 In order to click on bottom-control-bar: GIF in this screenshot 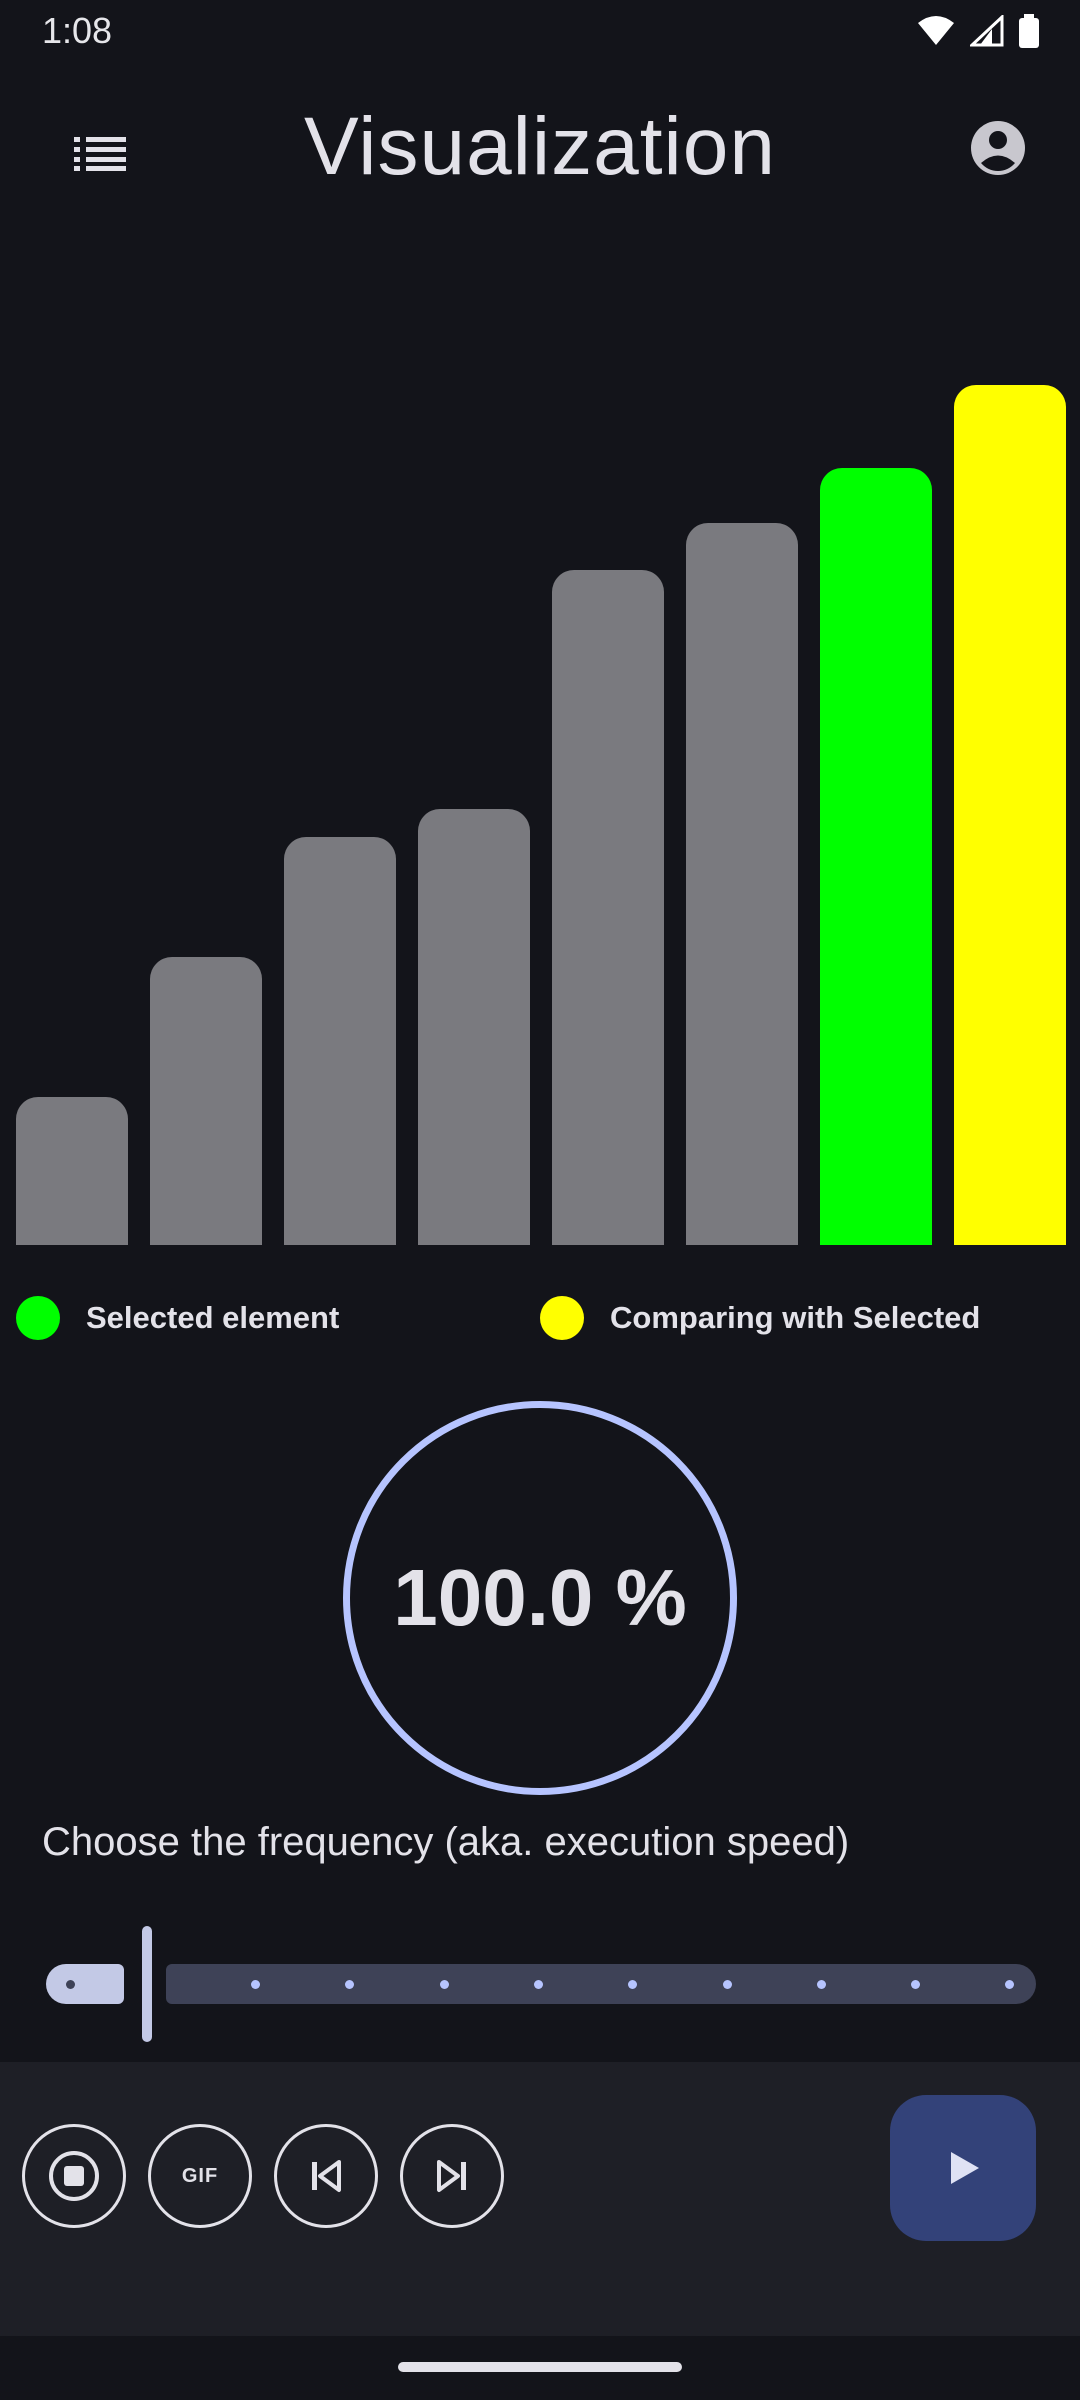, I will do `click(540, 2199)`.